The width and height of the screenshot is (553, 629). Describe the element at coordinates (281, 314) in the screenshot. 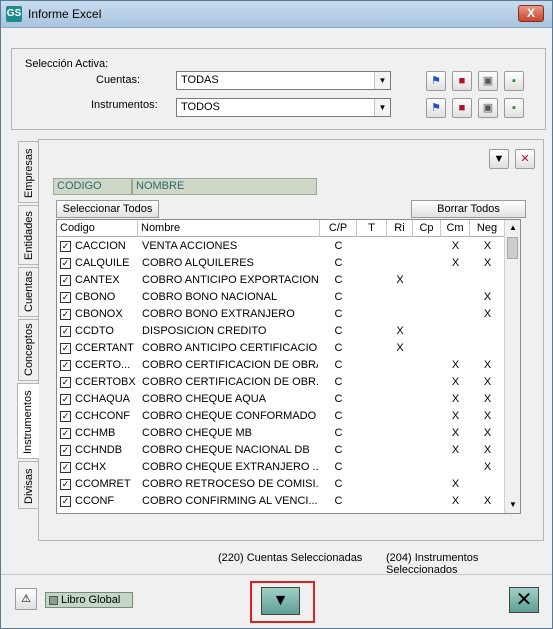

I see `table-row: ✓ CBONOX COBRO BONO EXTRANJERO C X` at that location.